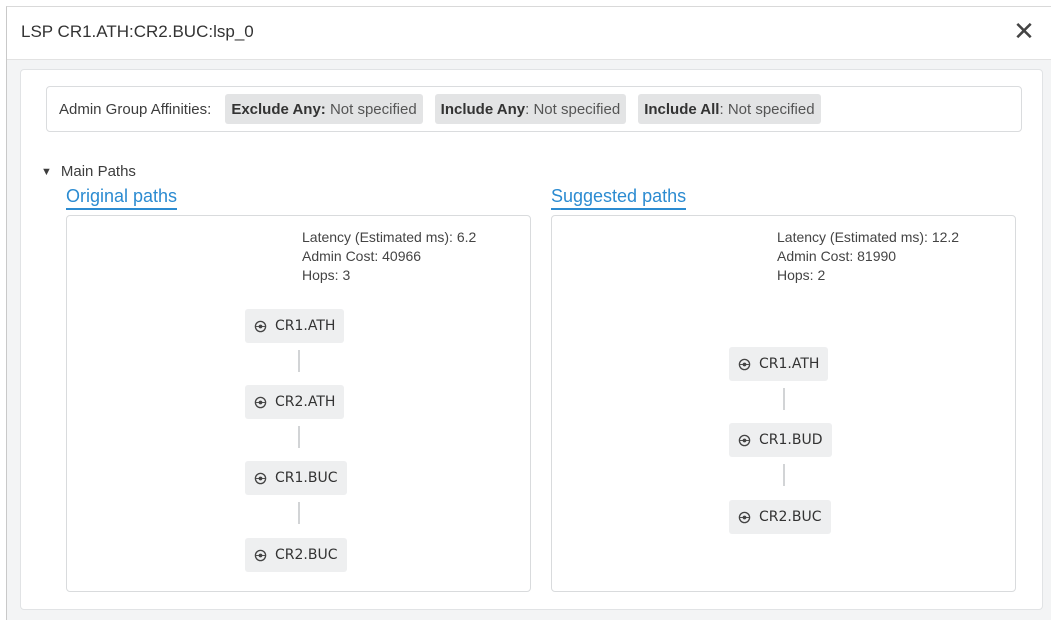 The image size is (1051, 620). What do you see at coordinates (529, 33) in the screenshot?
I see `dialog-header: LSP CR1.ATH:CR2.BUC:lsp_0 ✕` at bounding box center [529, 33].